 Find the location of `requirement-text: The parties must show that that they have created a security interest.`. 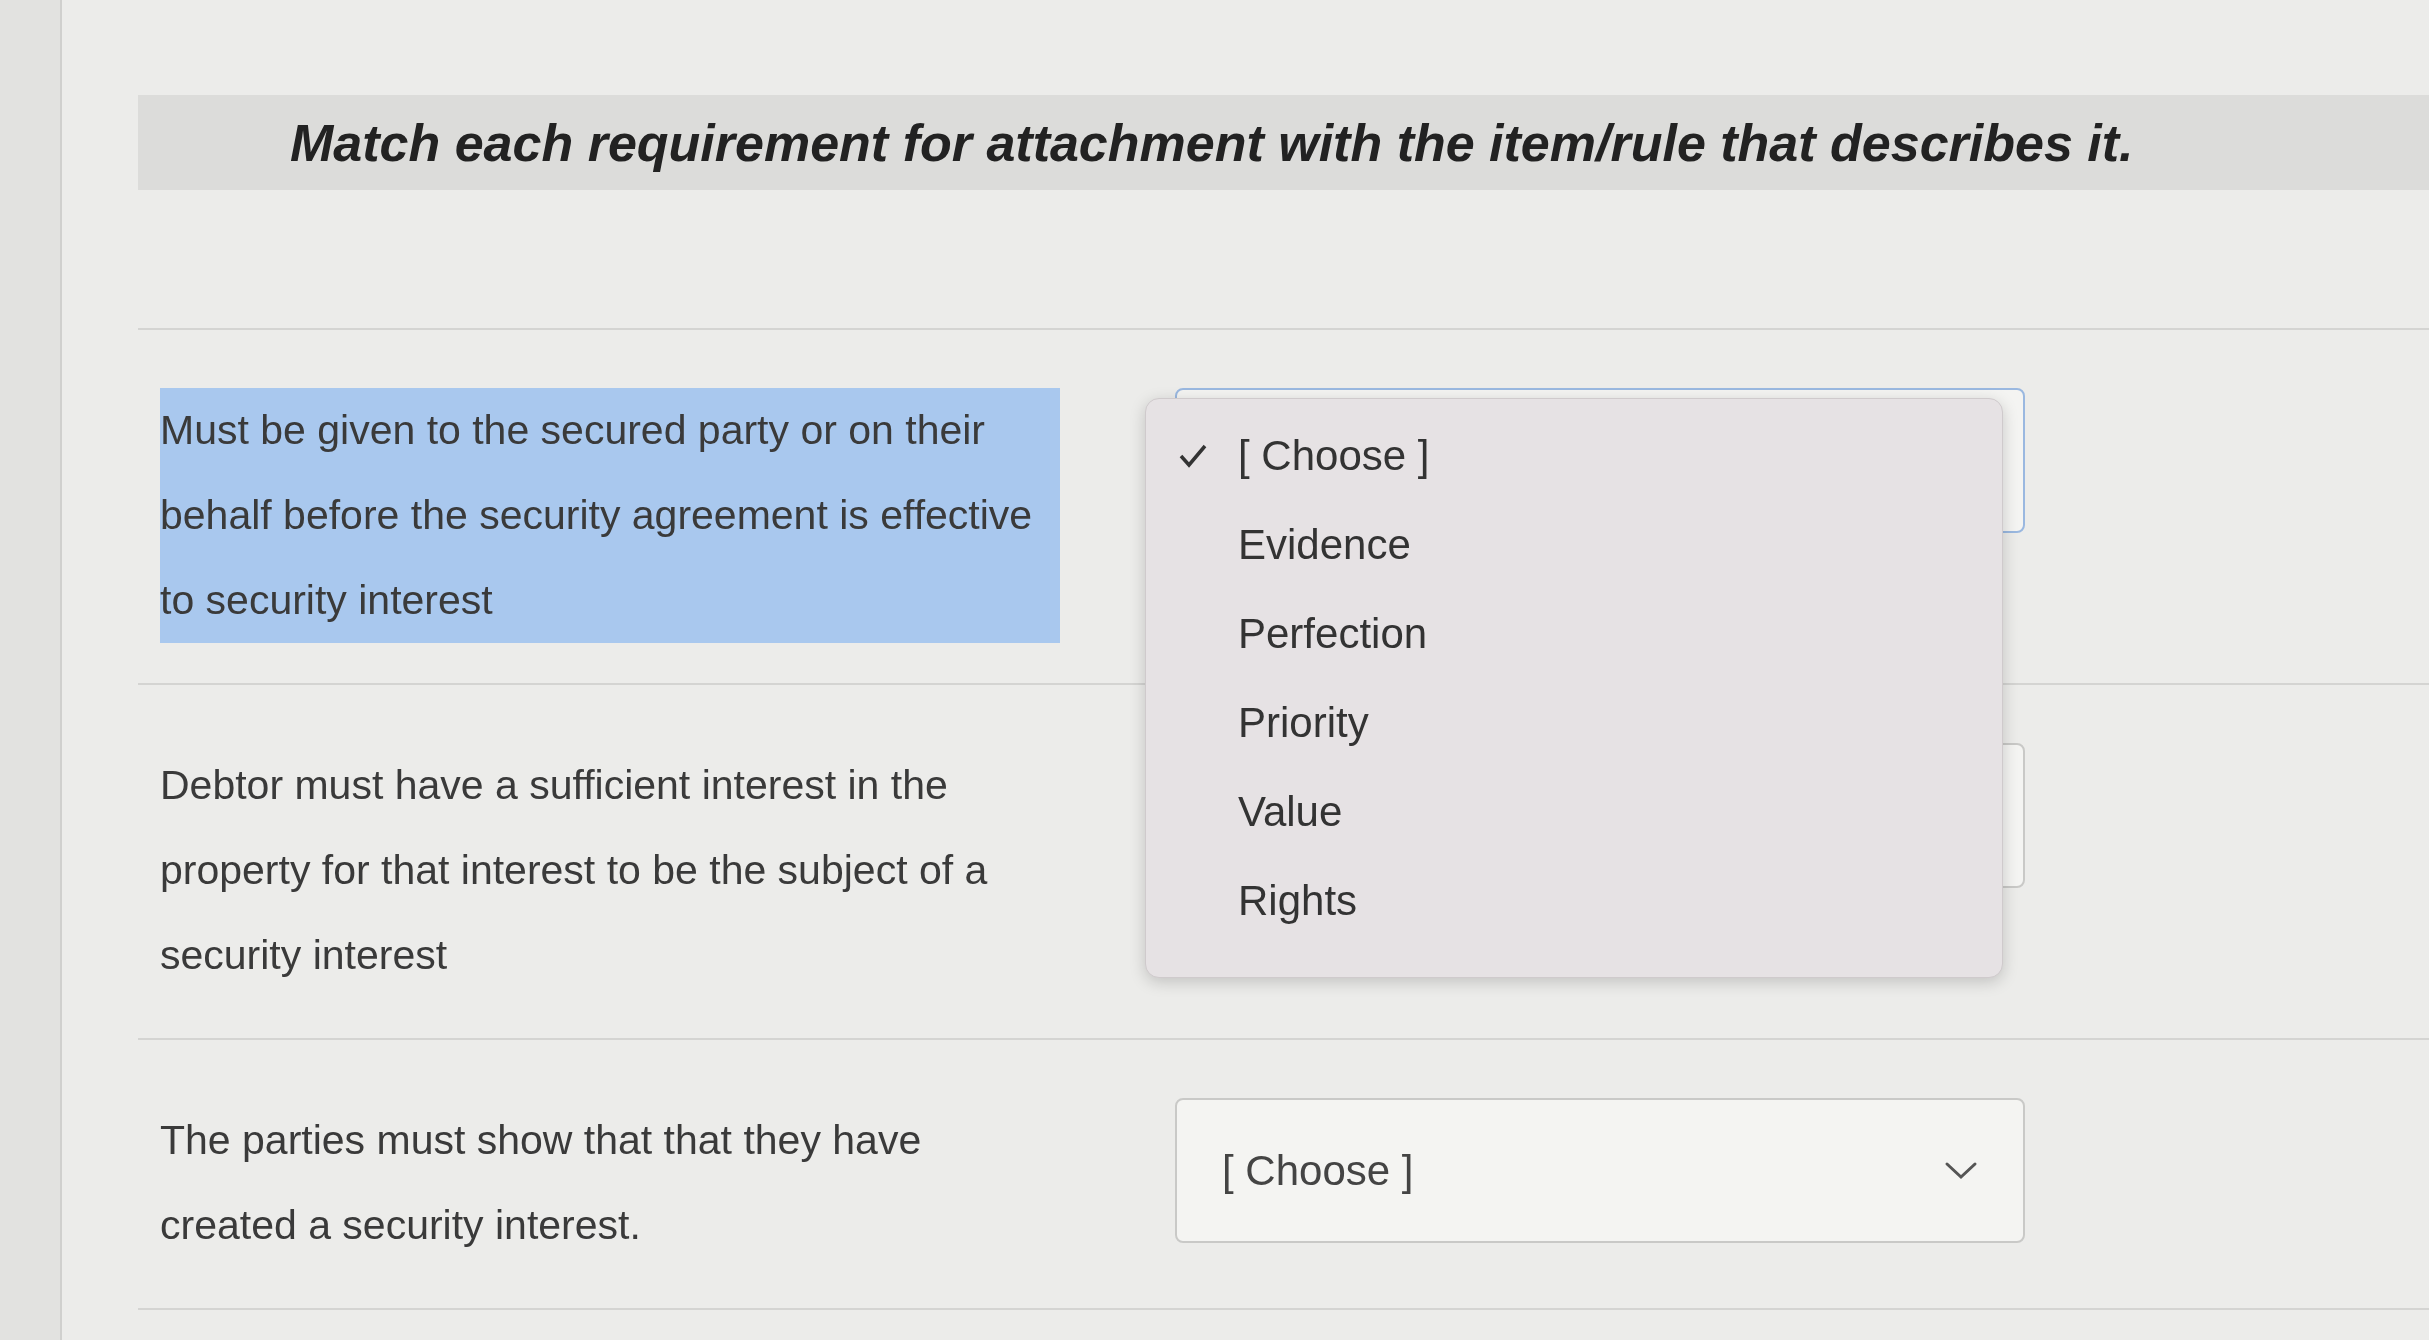

requirement-text: The parties must show that that they have created a security interest. is located at coordinates (541, 1183).